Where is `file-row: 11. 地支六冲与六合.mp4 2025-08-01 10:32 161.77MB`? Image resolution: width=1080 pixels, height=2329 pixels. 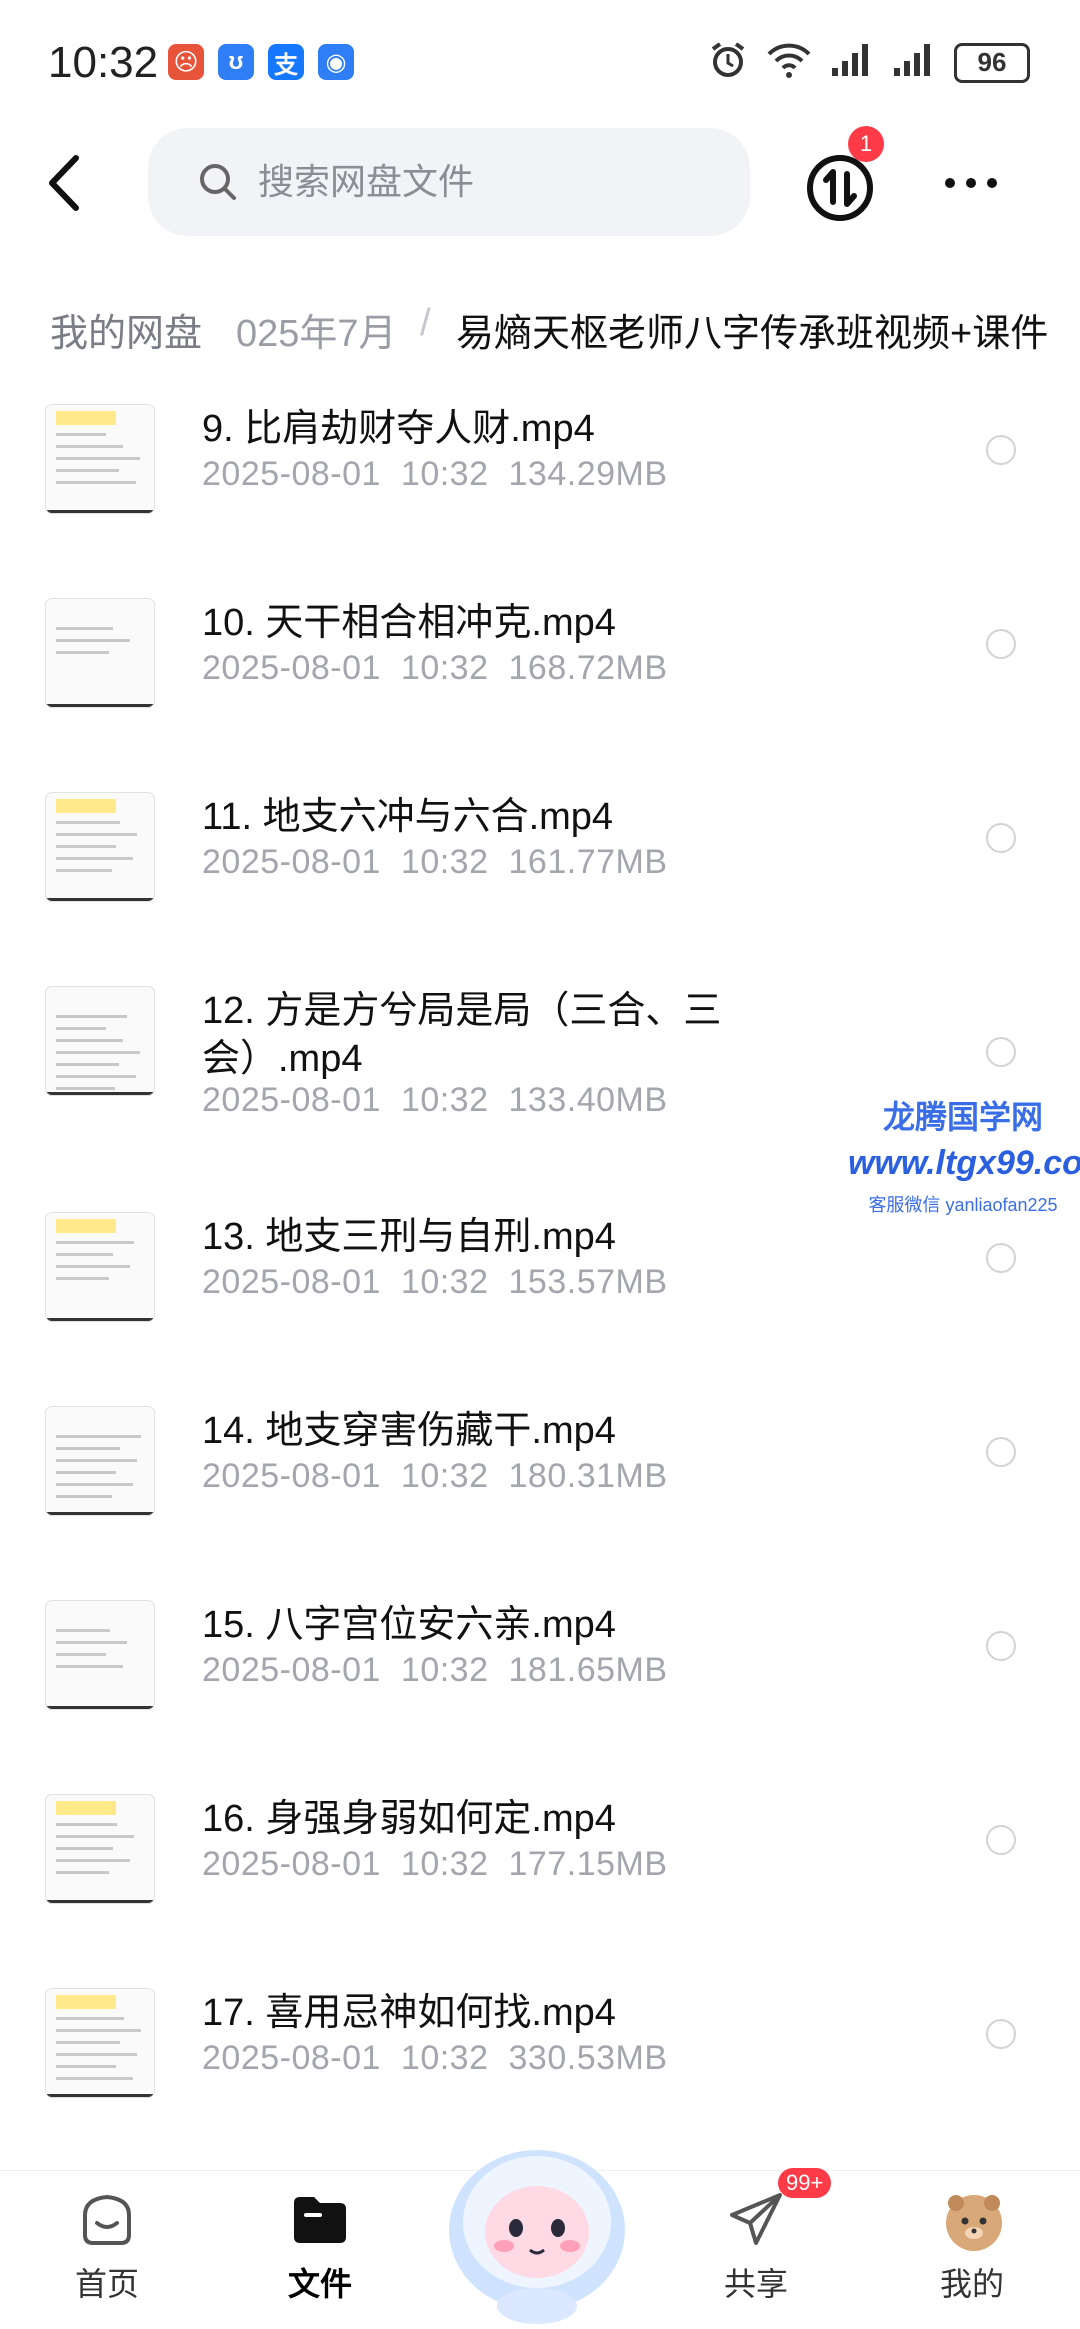 file-row: 11. 地支六冲与六合.mp4 2025-08-01 10:32 161.77MB is located at coordinates (540, 878).